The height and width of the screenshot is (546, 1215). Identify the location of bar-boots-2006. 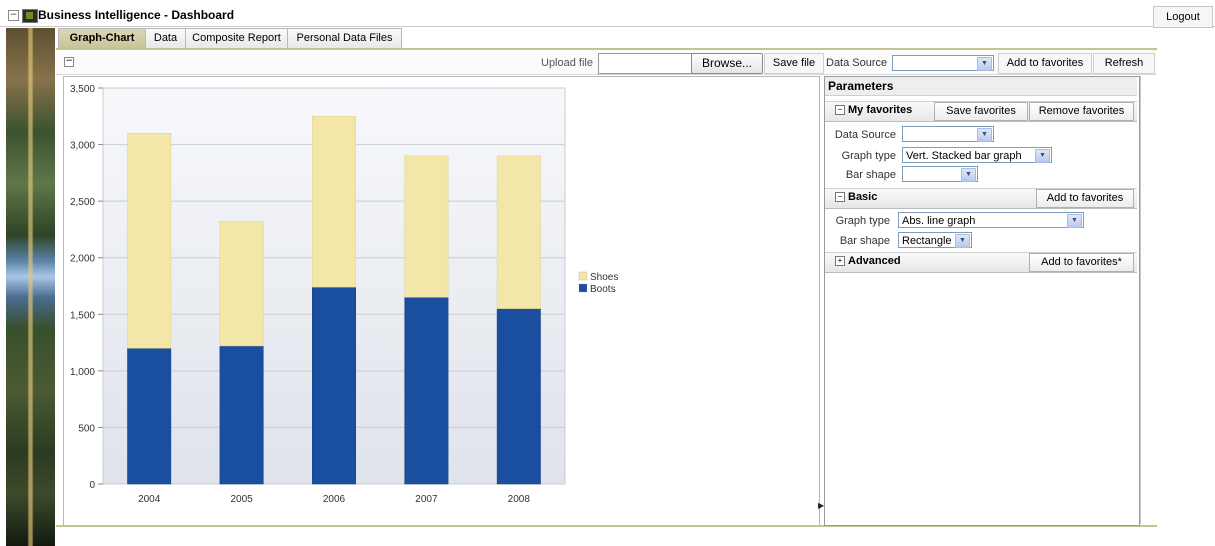
(334, 385).